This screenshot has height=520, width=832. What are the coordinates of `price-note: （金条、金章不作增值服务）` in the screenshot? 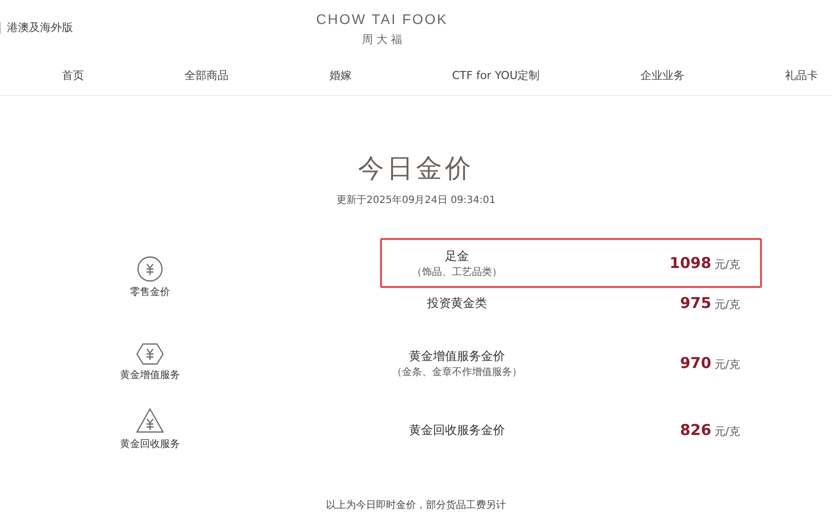 It's located at (457, 373).